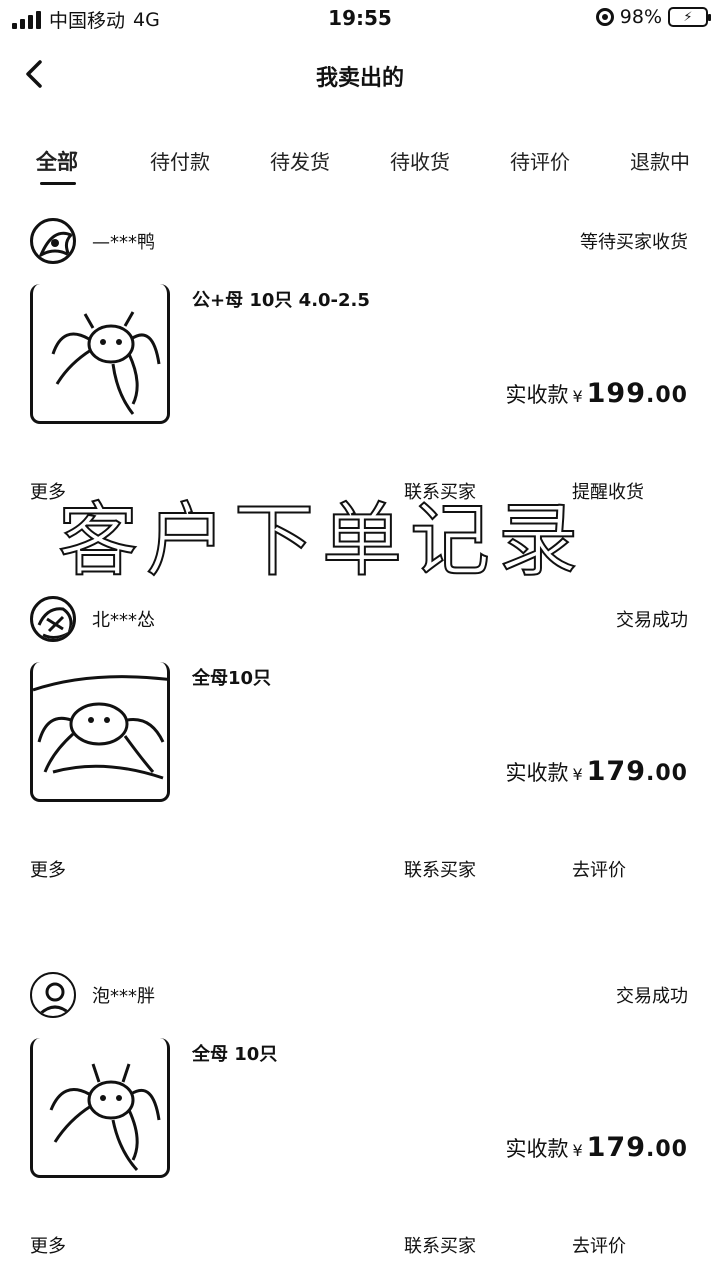  I want to click on nav-bar: 我卖出的, so click(360, 75).